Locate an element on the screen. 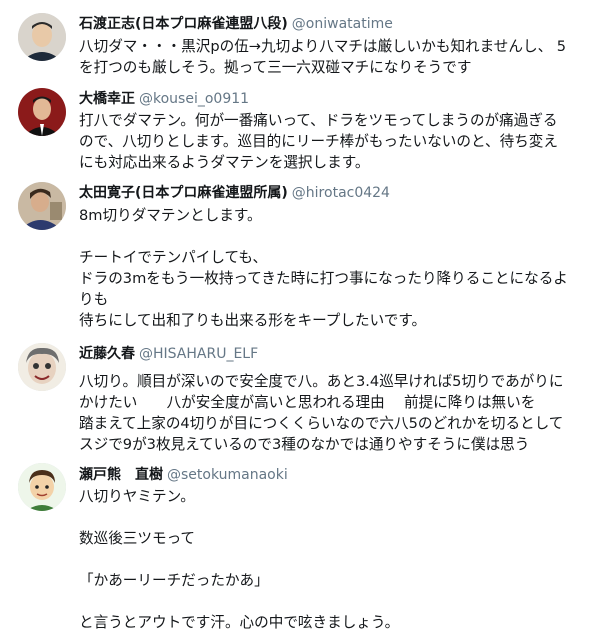 The height and width of the screenshot is (633, 600). user-handle: @HISAHARU_ELF is located at coordinates (198, 354).